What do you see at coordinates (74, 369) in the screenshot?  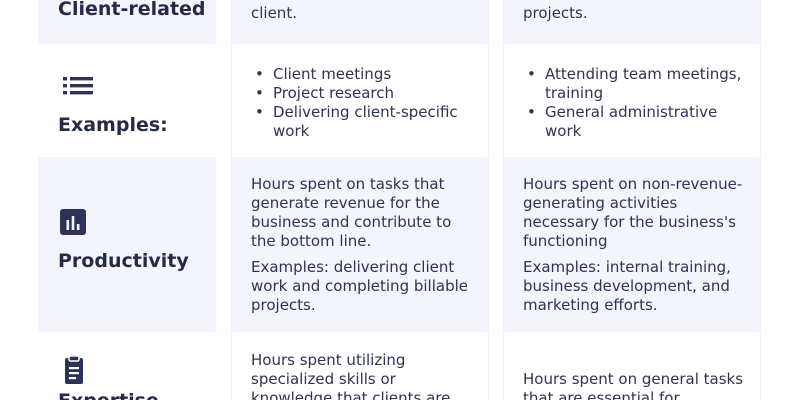 I see `clipboard-icon` at bounding box center [74, 369].